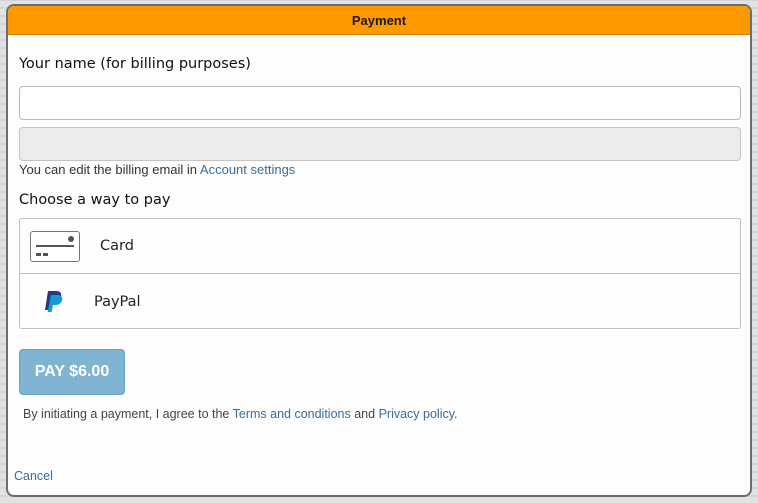 Image resolution: width=758 pixels, height=503 pixels. I want to click on terms-link: Terms and conditions, so click(292, 414).